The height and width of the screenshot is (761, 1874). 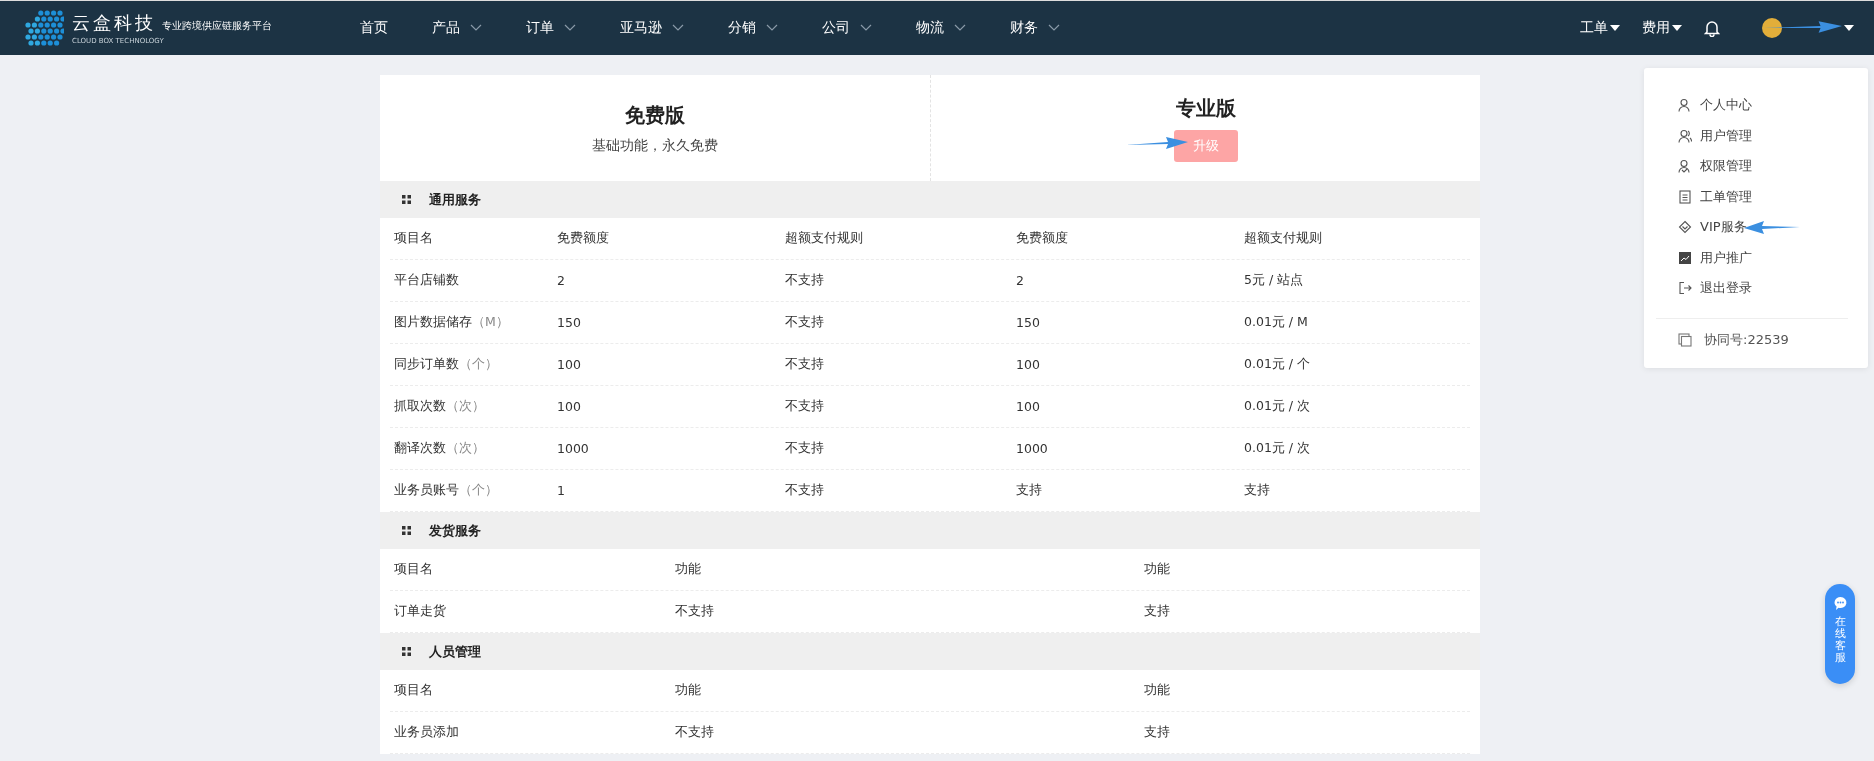 I want to click on table-cell-text: 翻译次数（次）, so click(x=439, y=448).